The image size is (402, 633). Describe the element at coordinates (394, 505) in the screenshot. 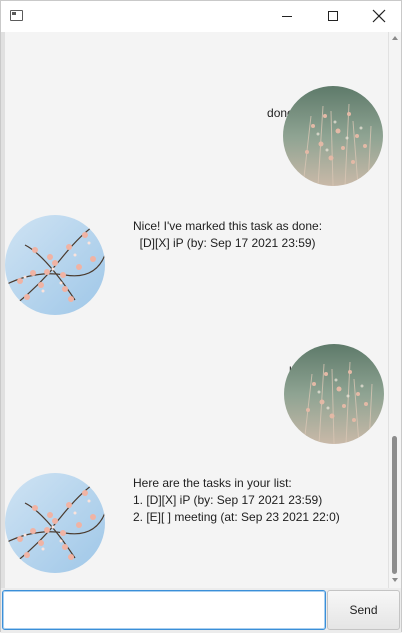

I see `scrollbar-thumb` at that location.